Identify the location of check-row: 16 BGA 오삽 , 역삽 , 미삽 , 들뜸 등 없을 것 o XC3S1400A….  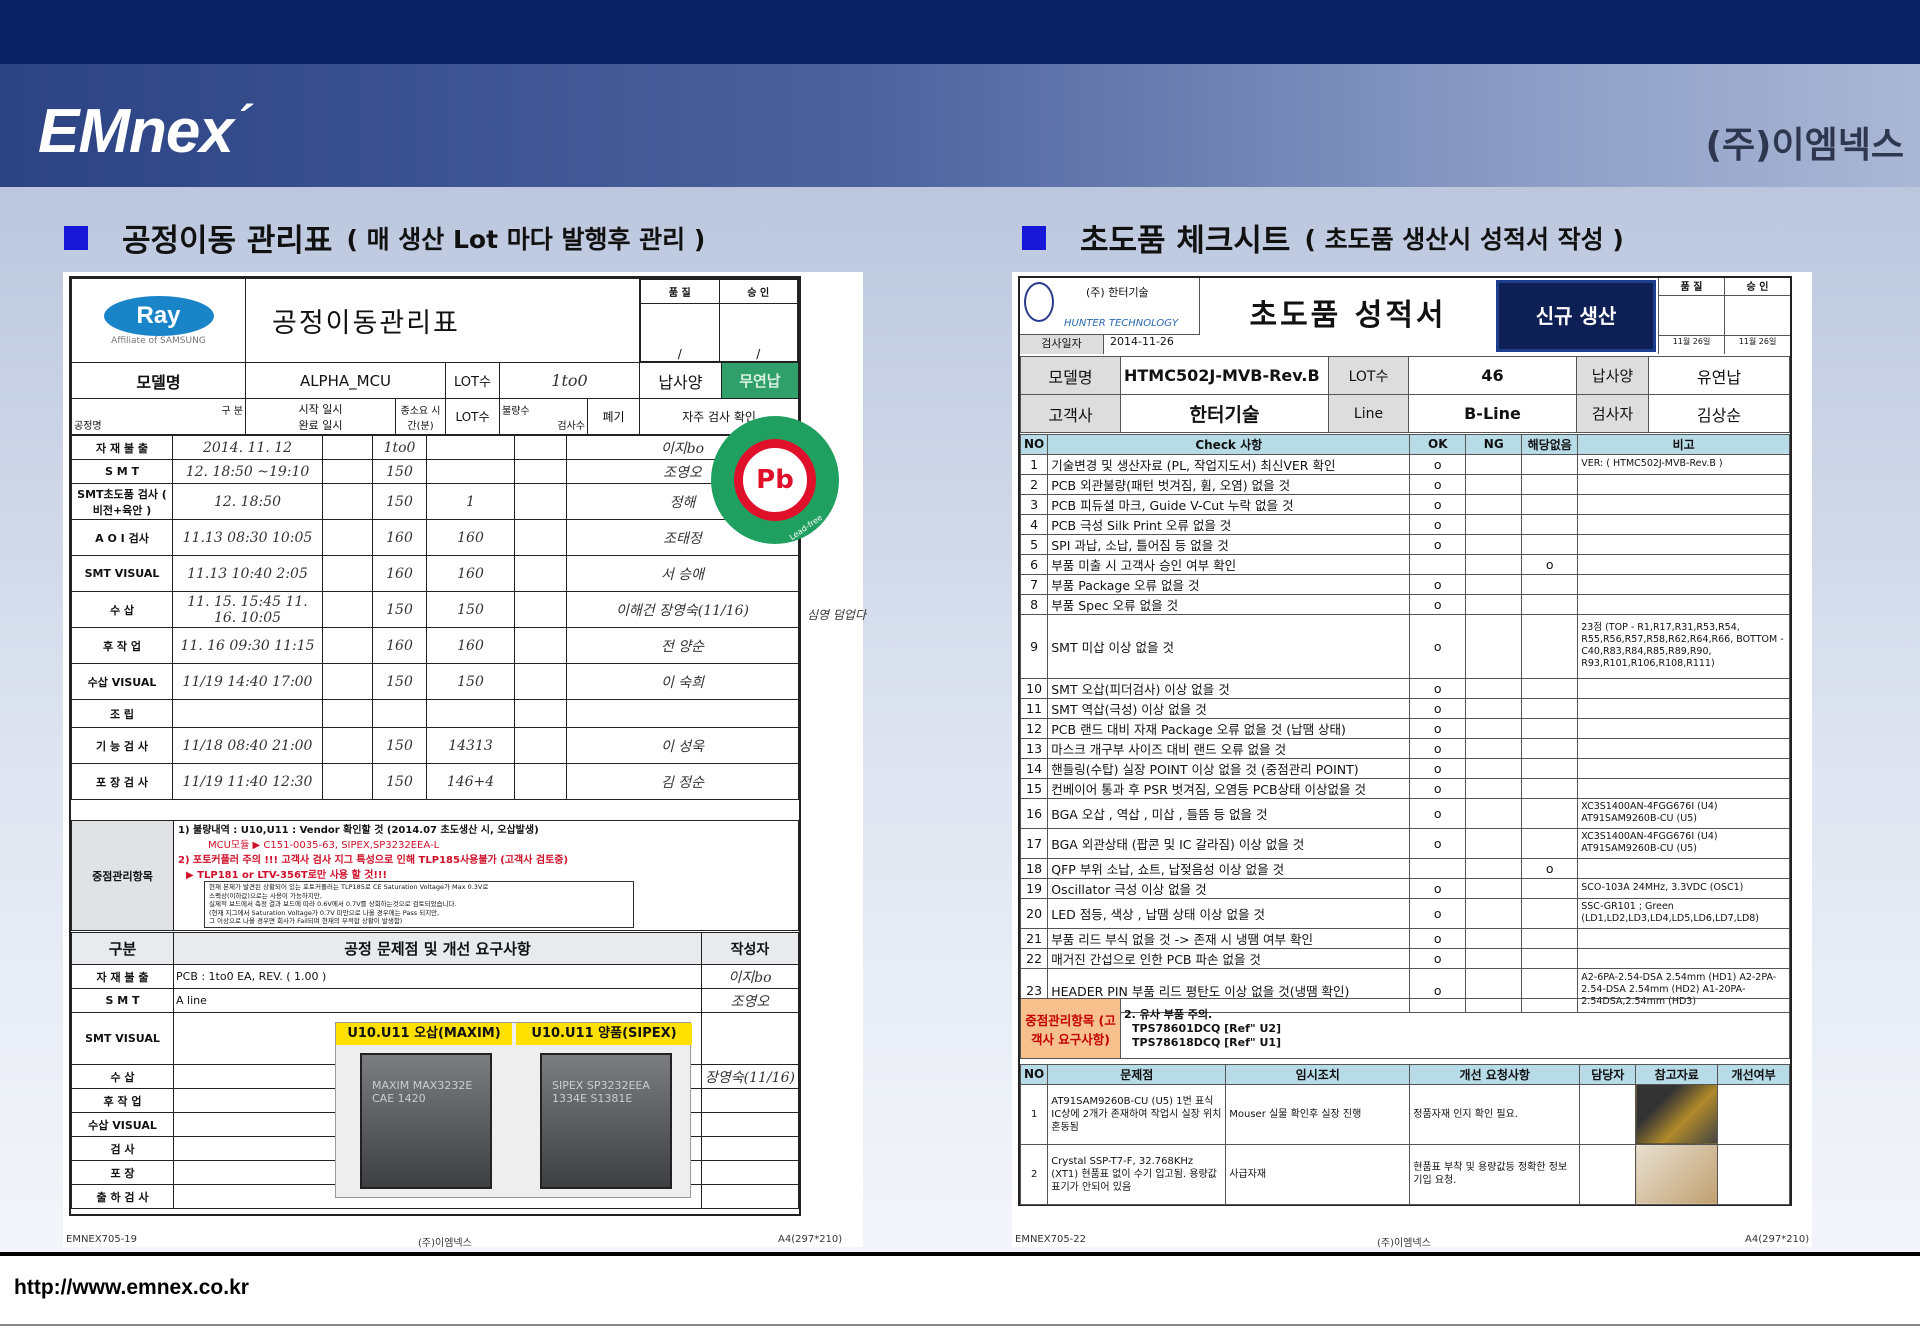
(1404, 813).